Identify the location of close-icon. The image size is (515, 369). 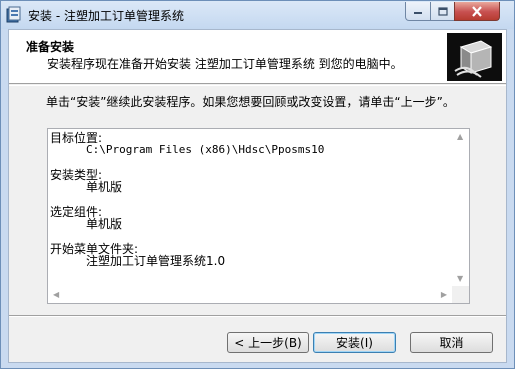
(477, 11).